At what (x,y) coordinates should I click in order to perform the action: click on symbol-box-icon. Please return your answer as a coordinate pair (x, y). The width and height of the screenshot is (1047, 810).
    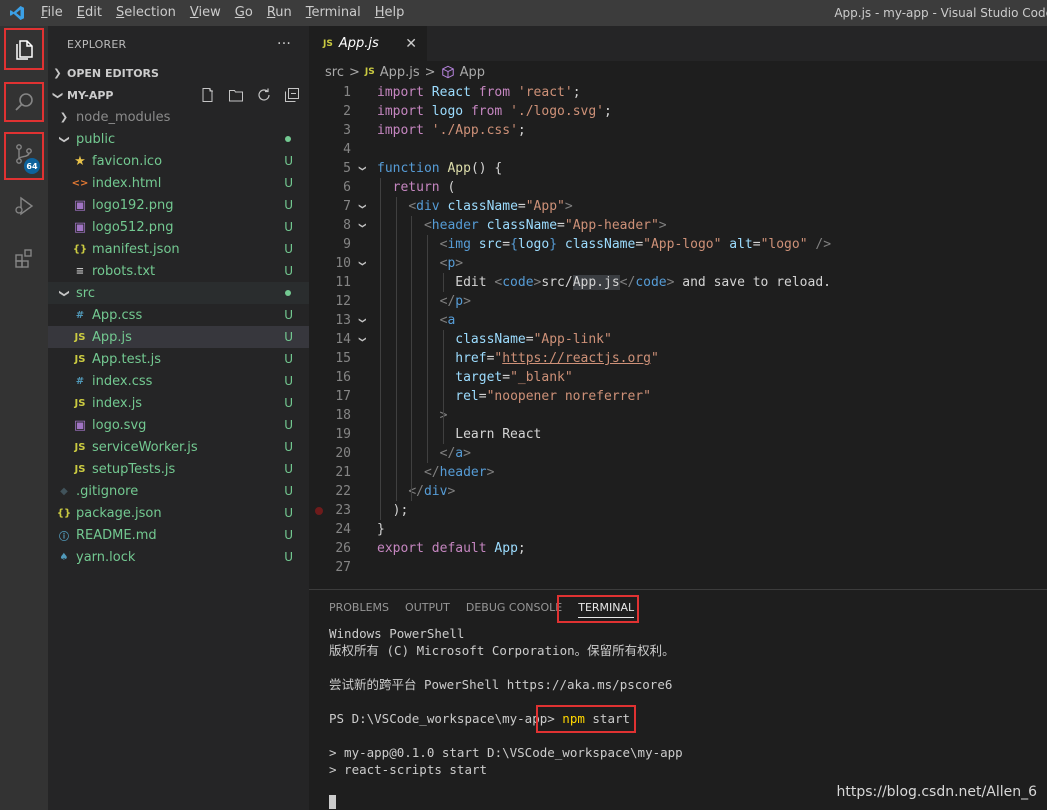
    Looking at the image, I should click on (447, 72).